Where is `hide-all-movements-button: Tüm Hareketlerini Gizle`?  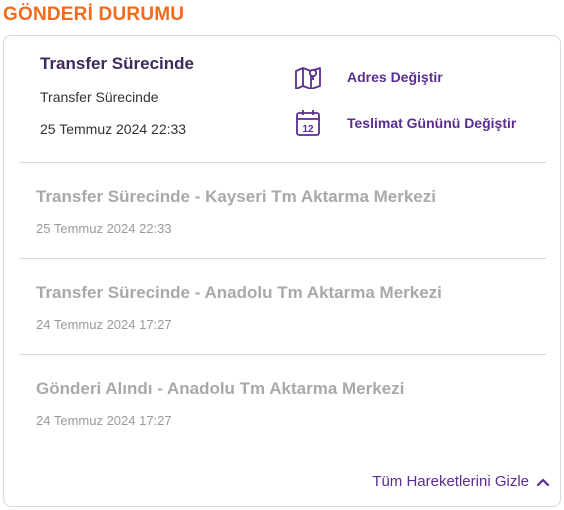
hide-all-movements-button: Tüm Hareketlerini Gizle is located at coordinates (461, 481).